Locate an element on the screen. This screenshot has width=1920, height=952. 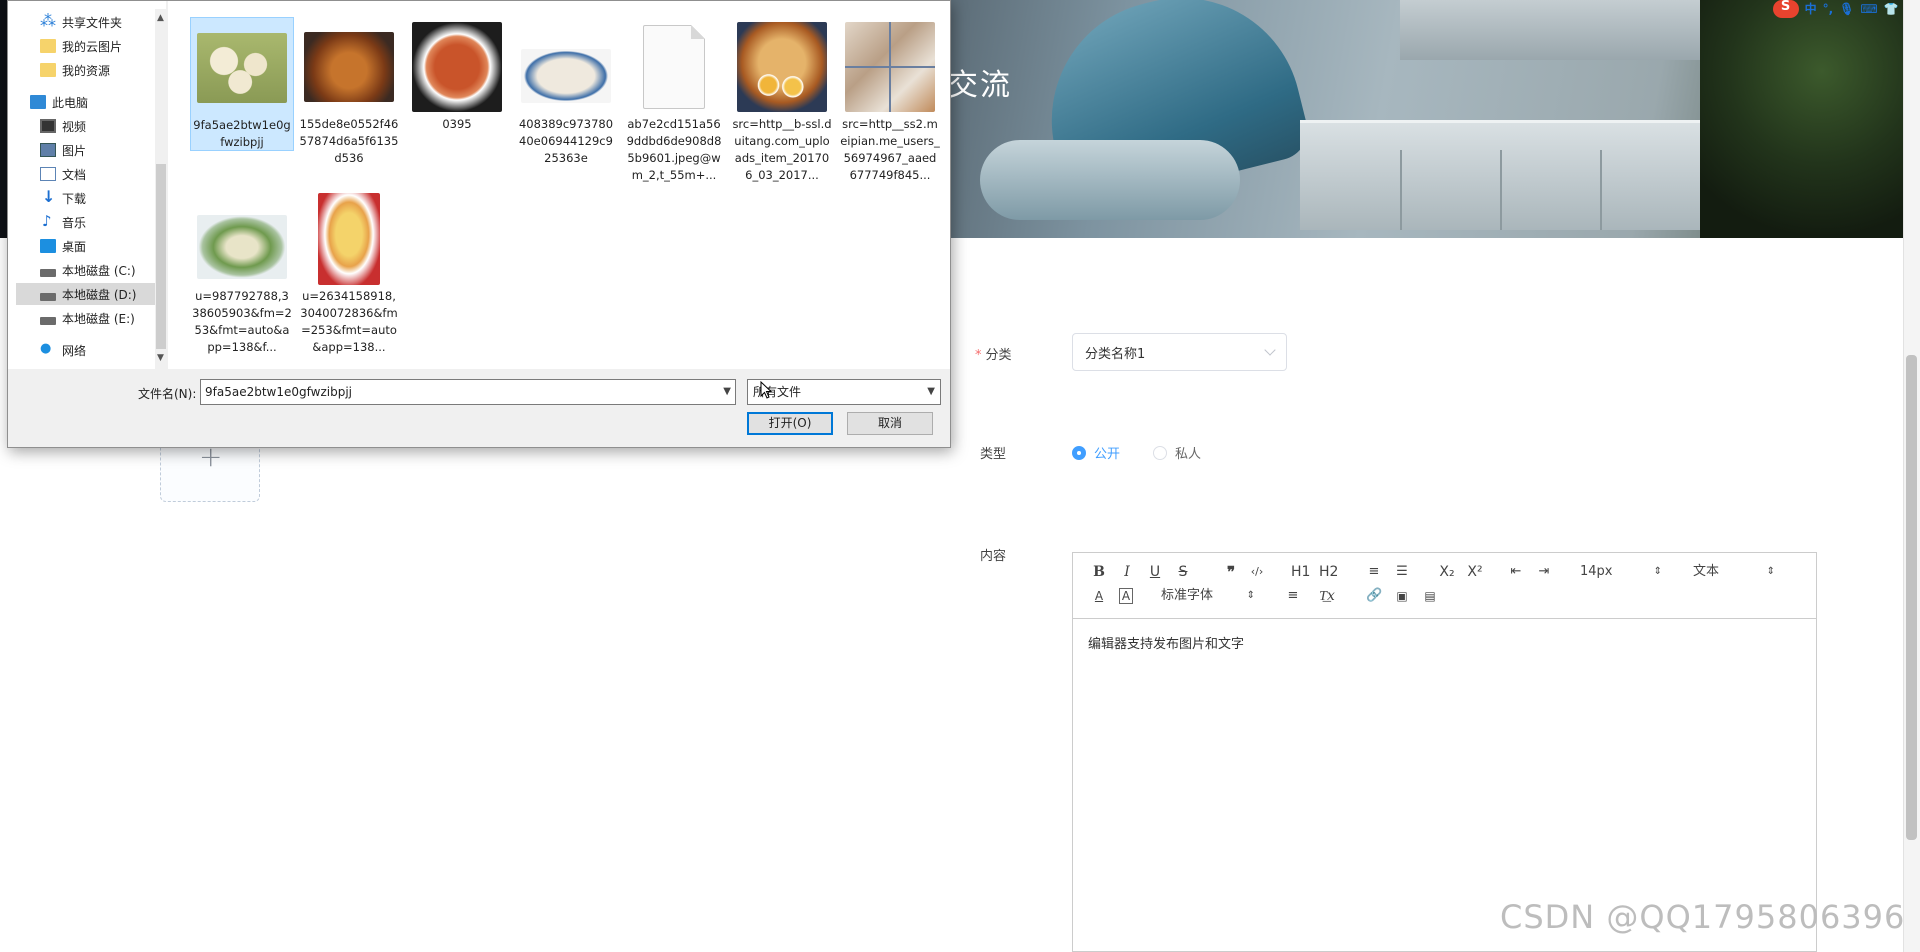
ime-chinese-label: 中 is located at coordinates (1811, 9).